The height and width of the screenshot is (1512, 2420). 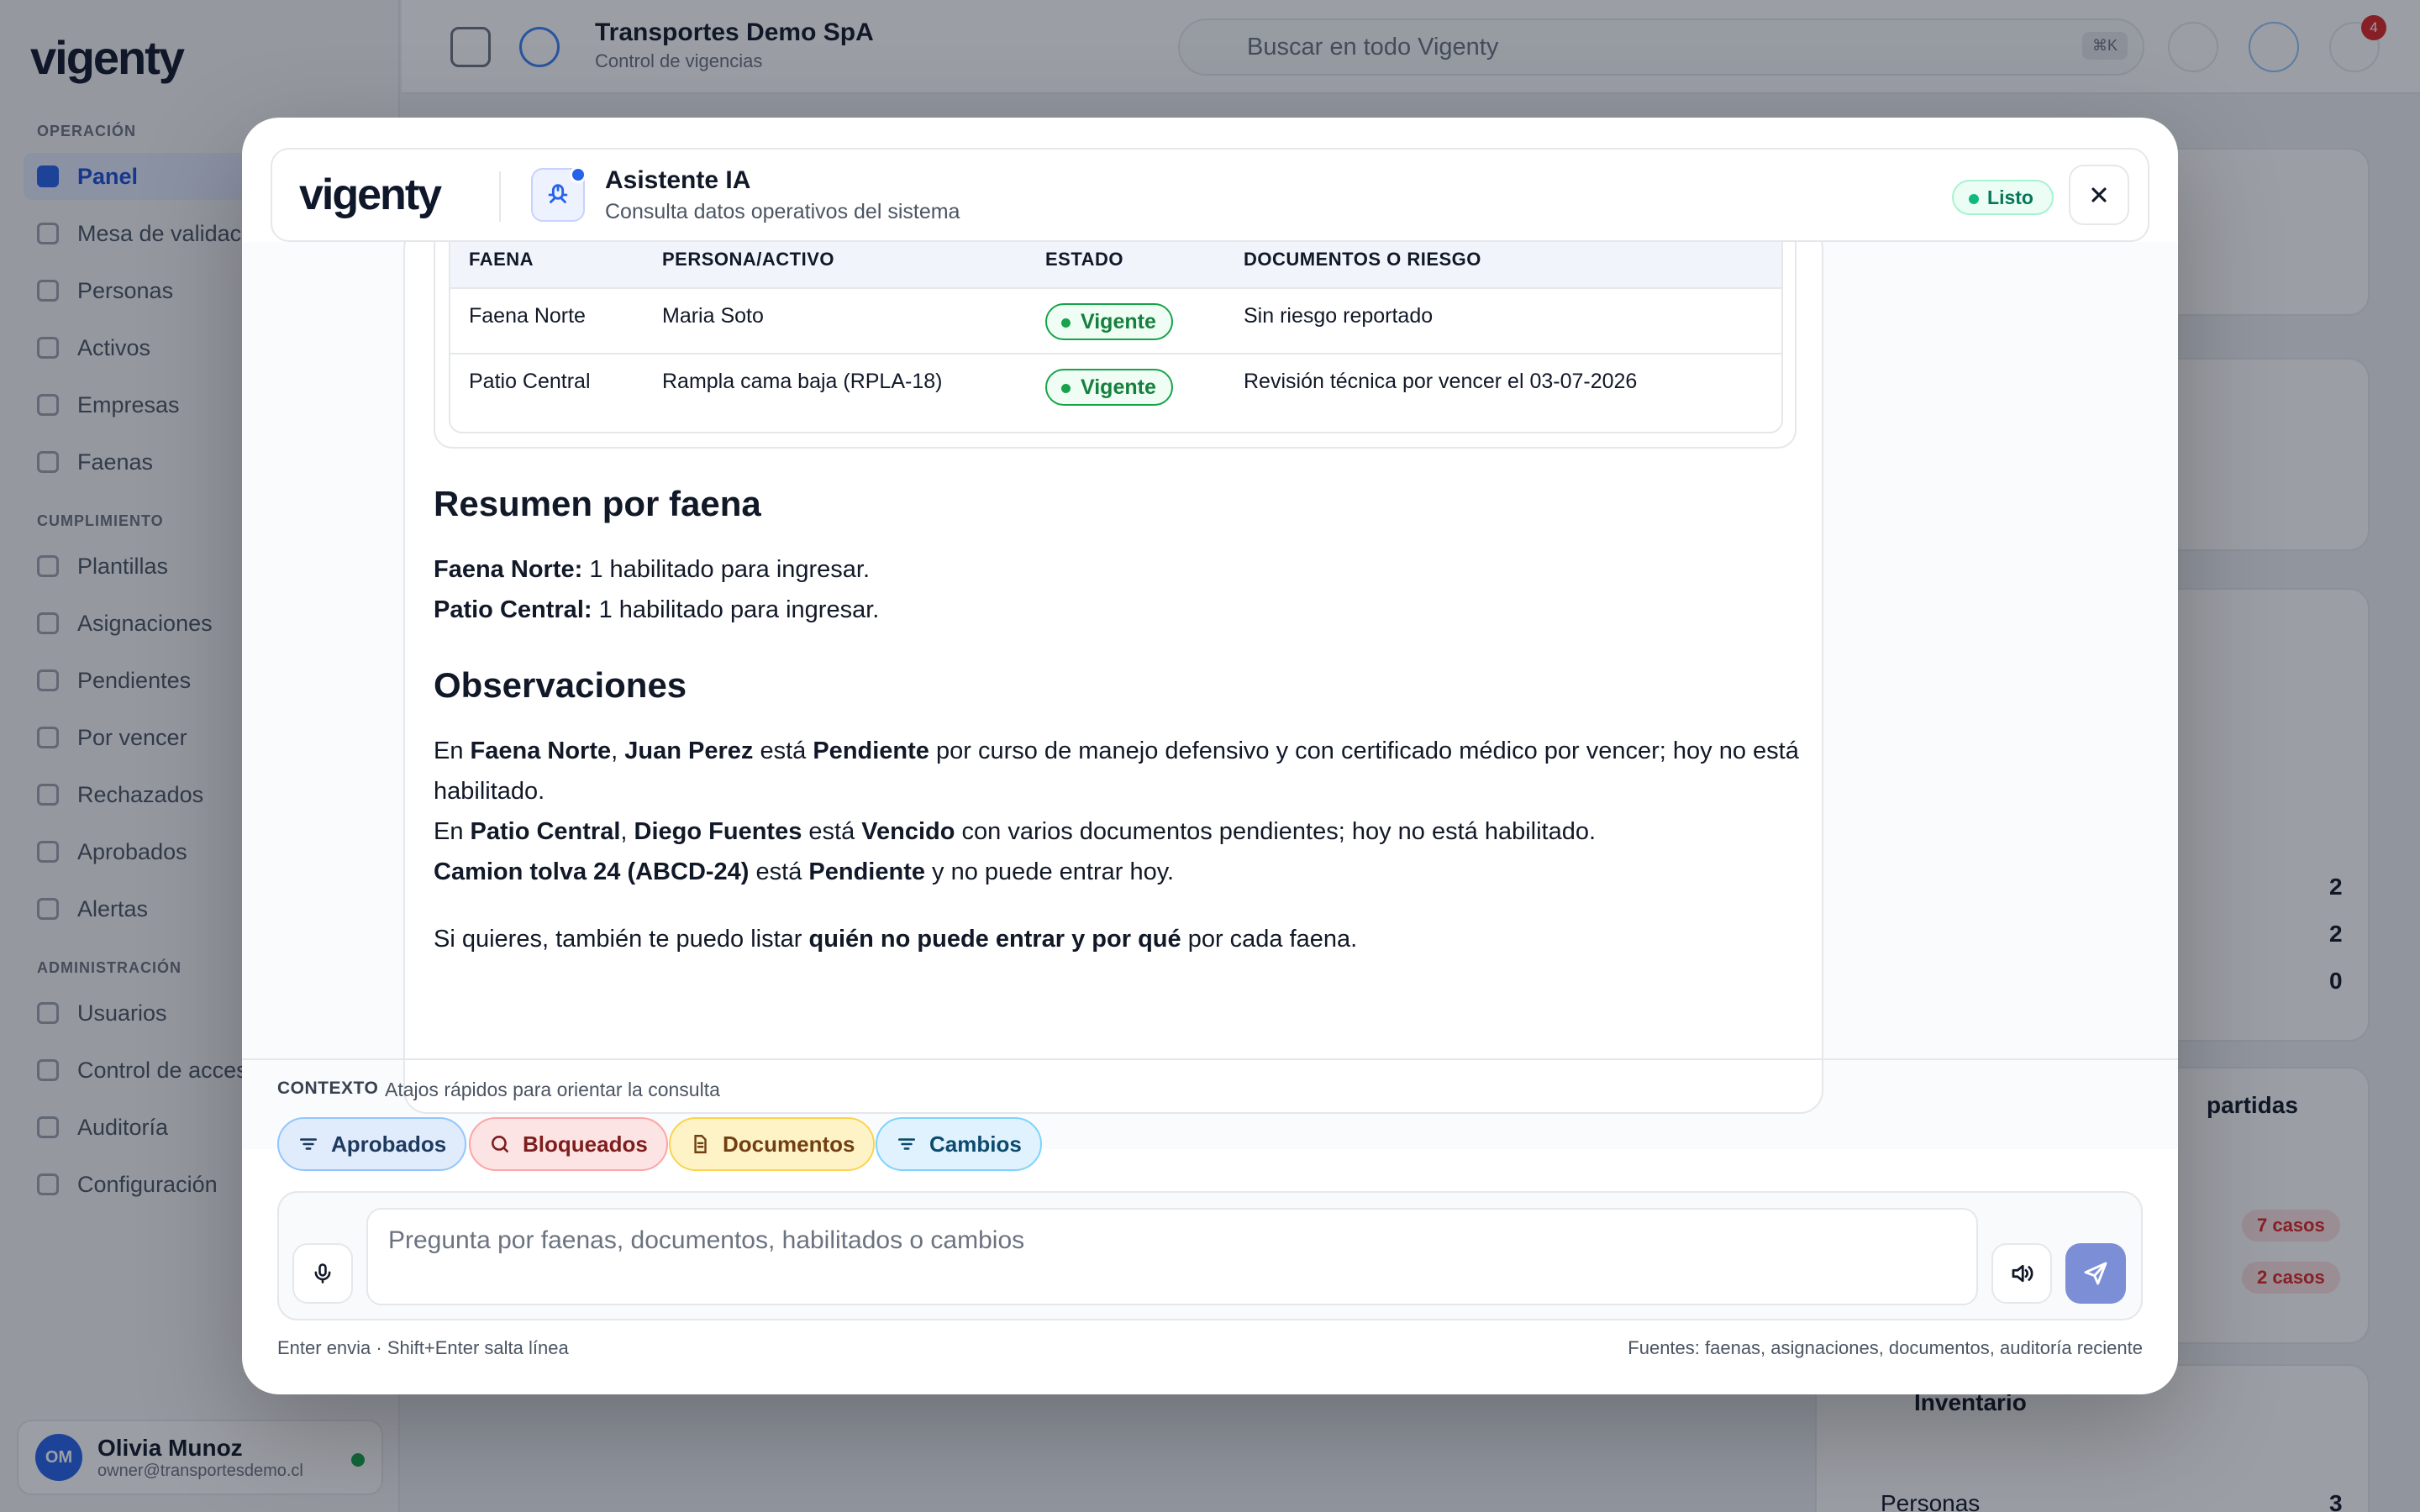 What do you see at coordinates (1084, 259) in the screenshot?
I see `column-header: ESTADO` at bounding box center [1084, 259].